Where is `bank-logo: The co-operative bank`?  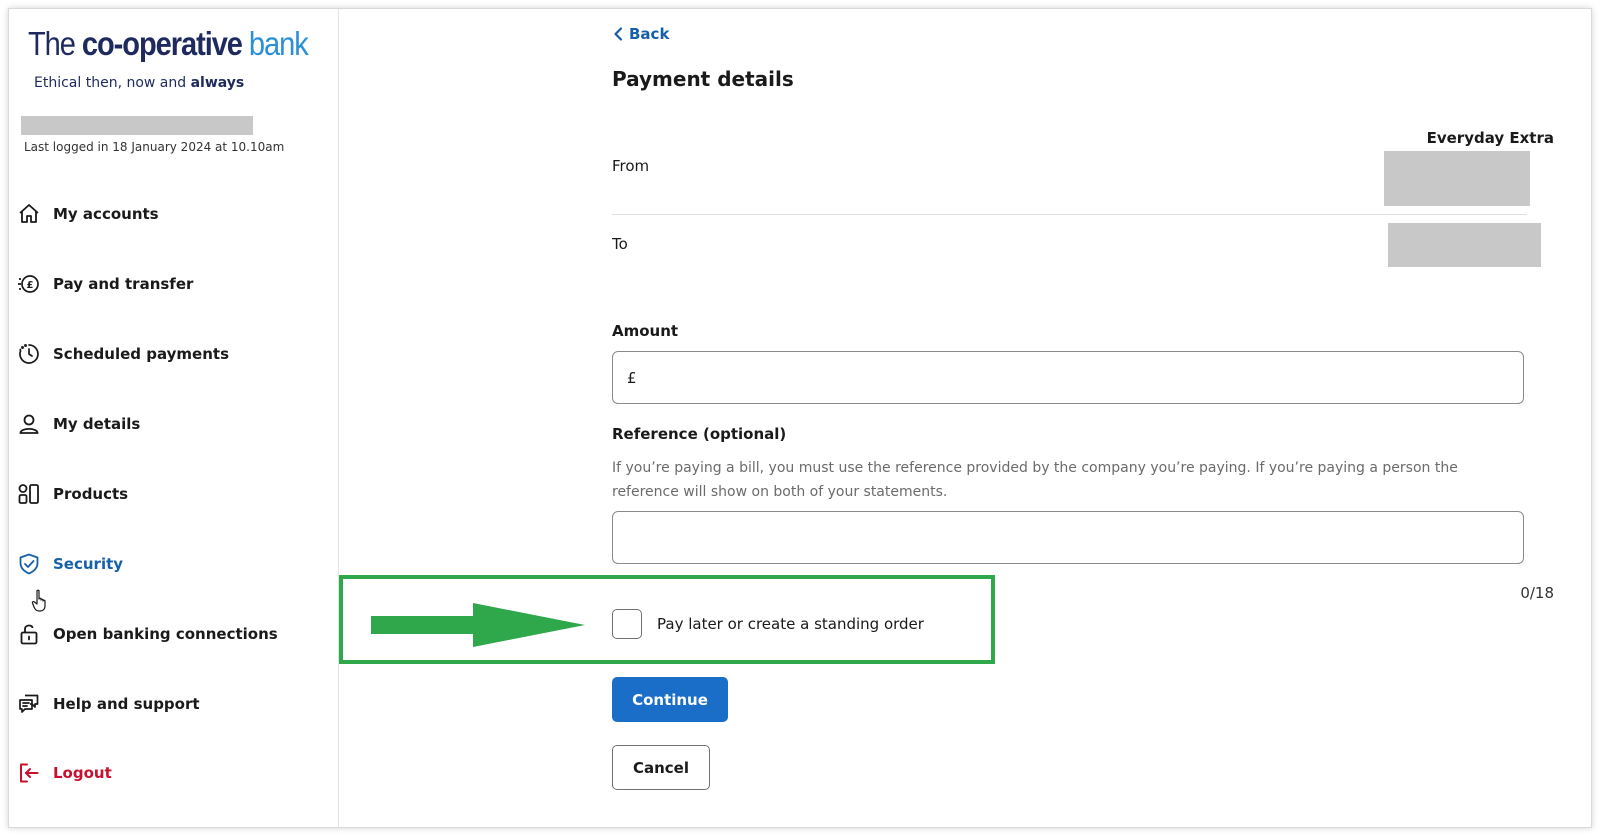
bank-logo: The co-operative bank is located at coordinates (168, 44).